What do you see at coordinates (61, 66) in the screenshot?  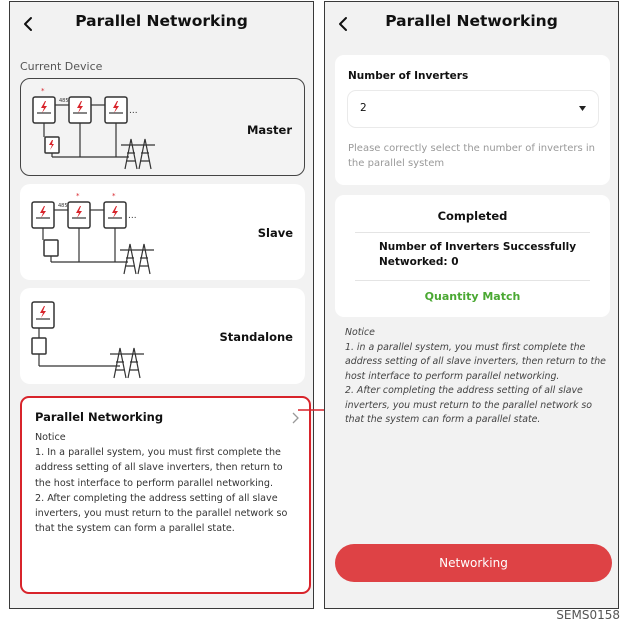 I see `current-device-label: Current Device` at bounding box center [61, 66].